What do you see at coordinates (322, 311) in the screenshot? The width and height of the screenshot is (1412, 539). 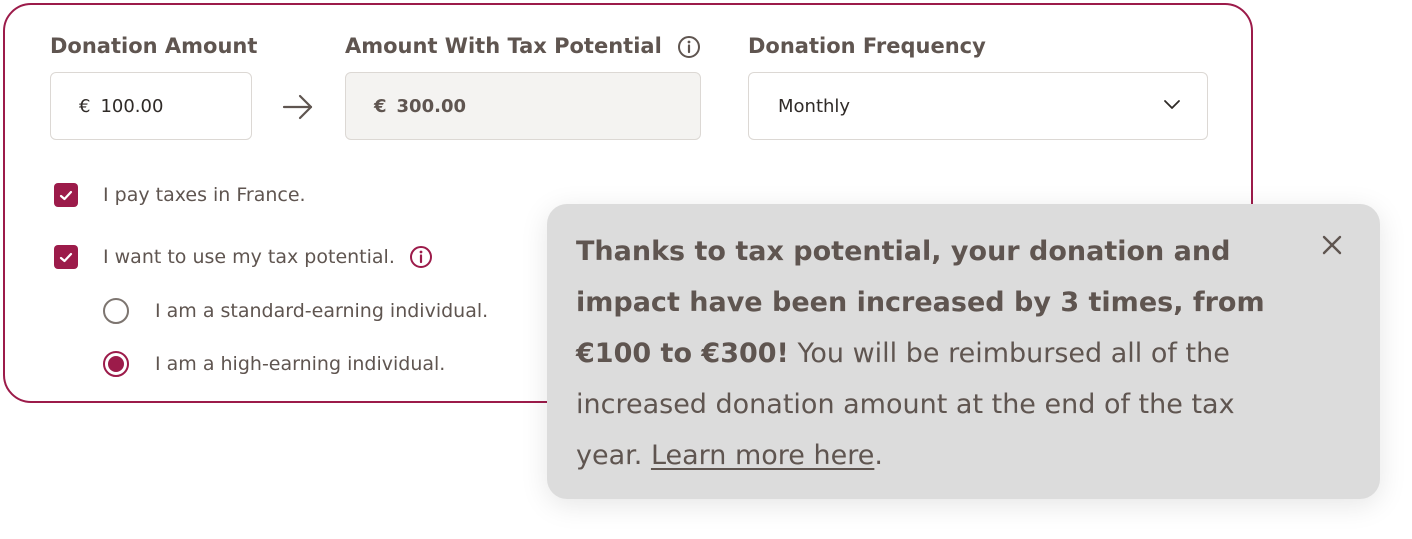 I see `radio-label: I am a standard-earning individual.` at bounding box center [322, 311].